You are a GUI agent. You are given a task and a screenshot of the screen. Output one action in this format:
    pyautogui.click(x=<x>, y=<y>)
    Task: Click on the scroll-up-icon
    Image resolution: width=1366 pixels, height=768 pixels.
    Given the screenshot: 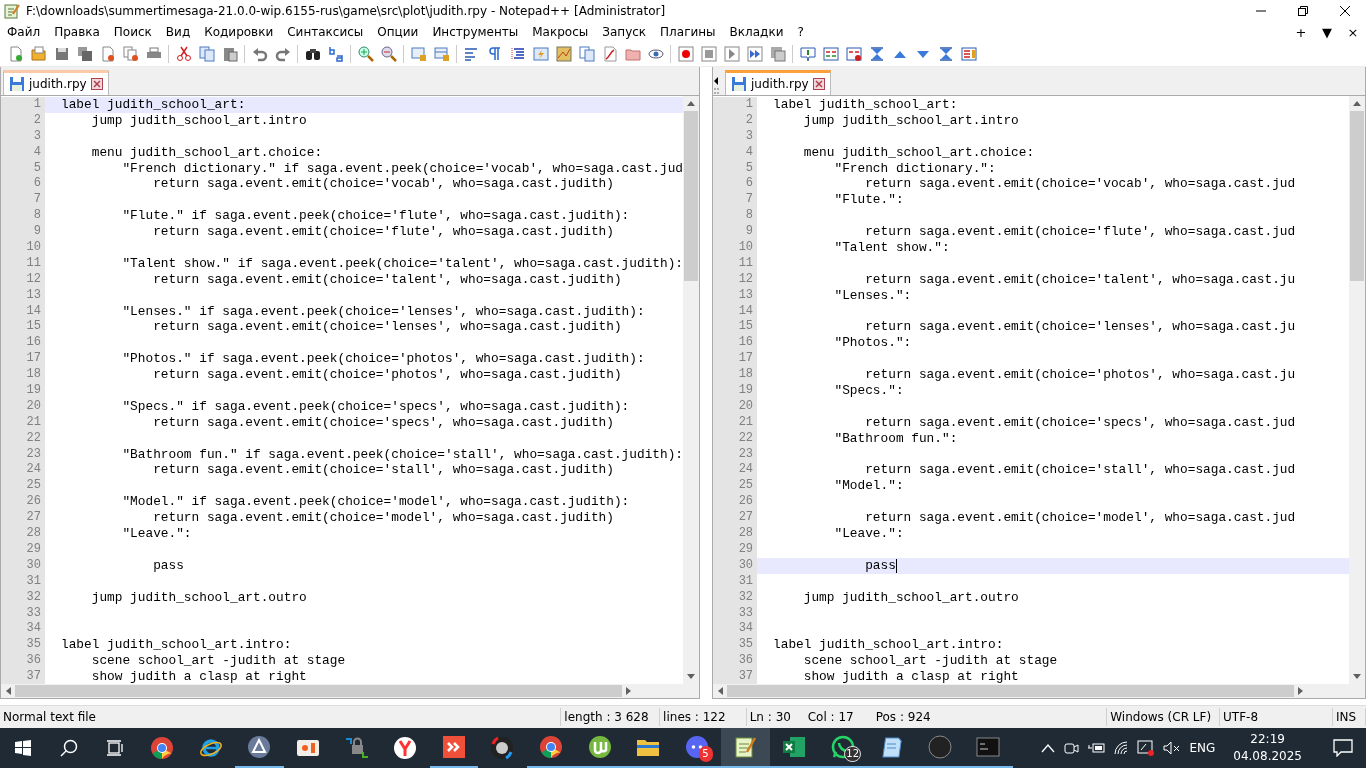 What is the action you would take?
    pyautogui.click(x=691, y=103)
    